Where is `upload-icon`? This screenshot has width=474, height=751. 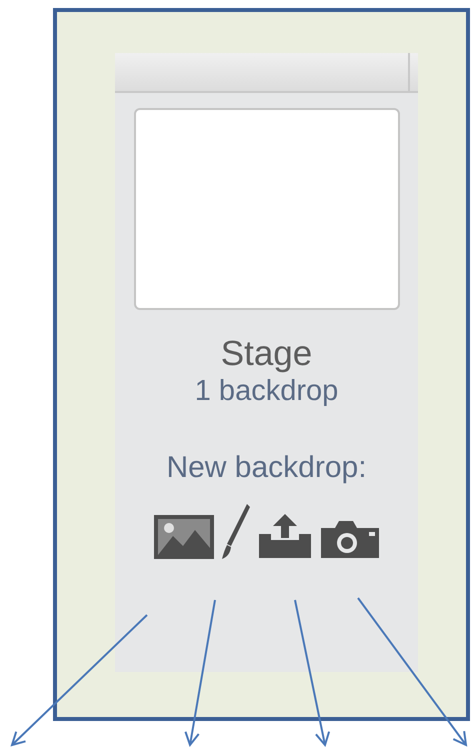 upload-icon is located at coordinates (284, 536).